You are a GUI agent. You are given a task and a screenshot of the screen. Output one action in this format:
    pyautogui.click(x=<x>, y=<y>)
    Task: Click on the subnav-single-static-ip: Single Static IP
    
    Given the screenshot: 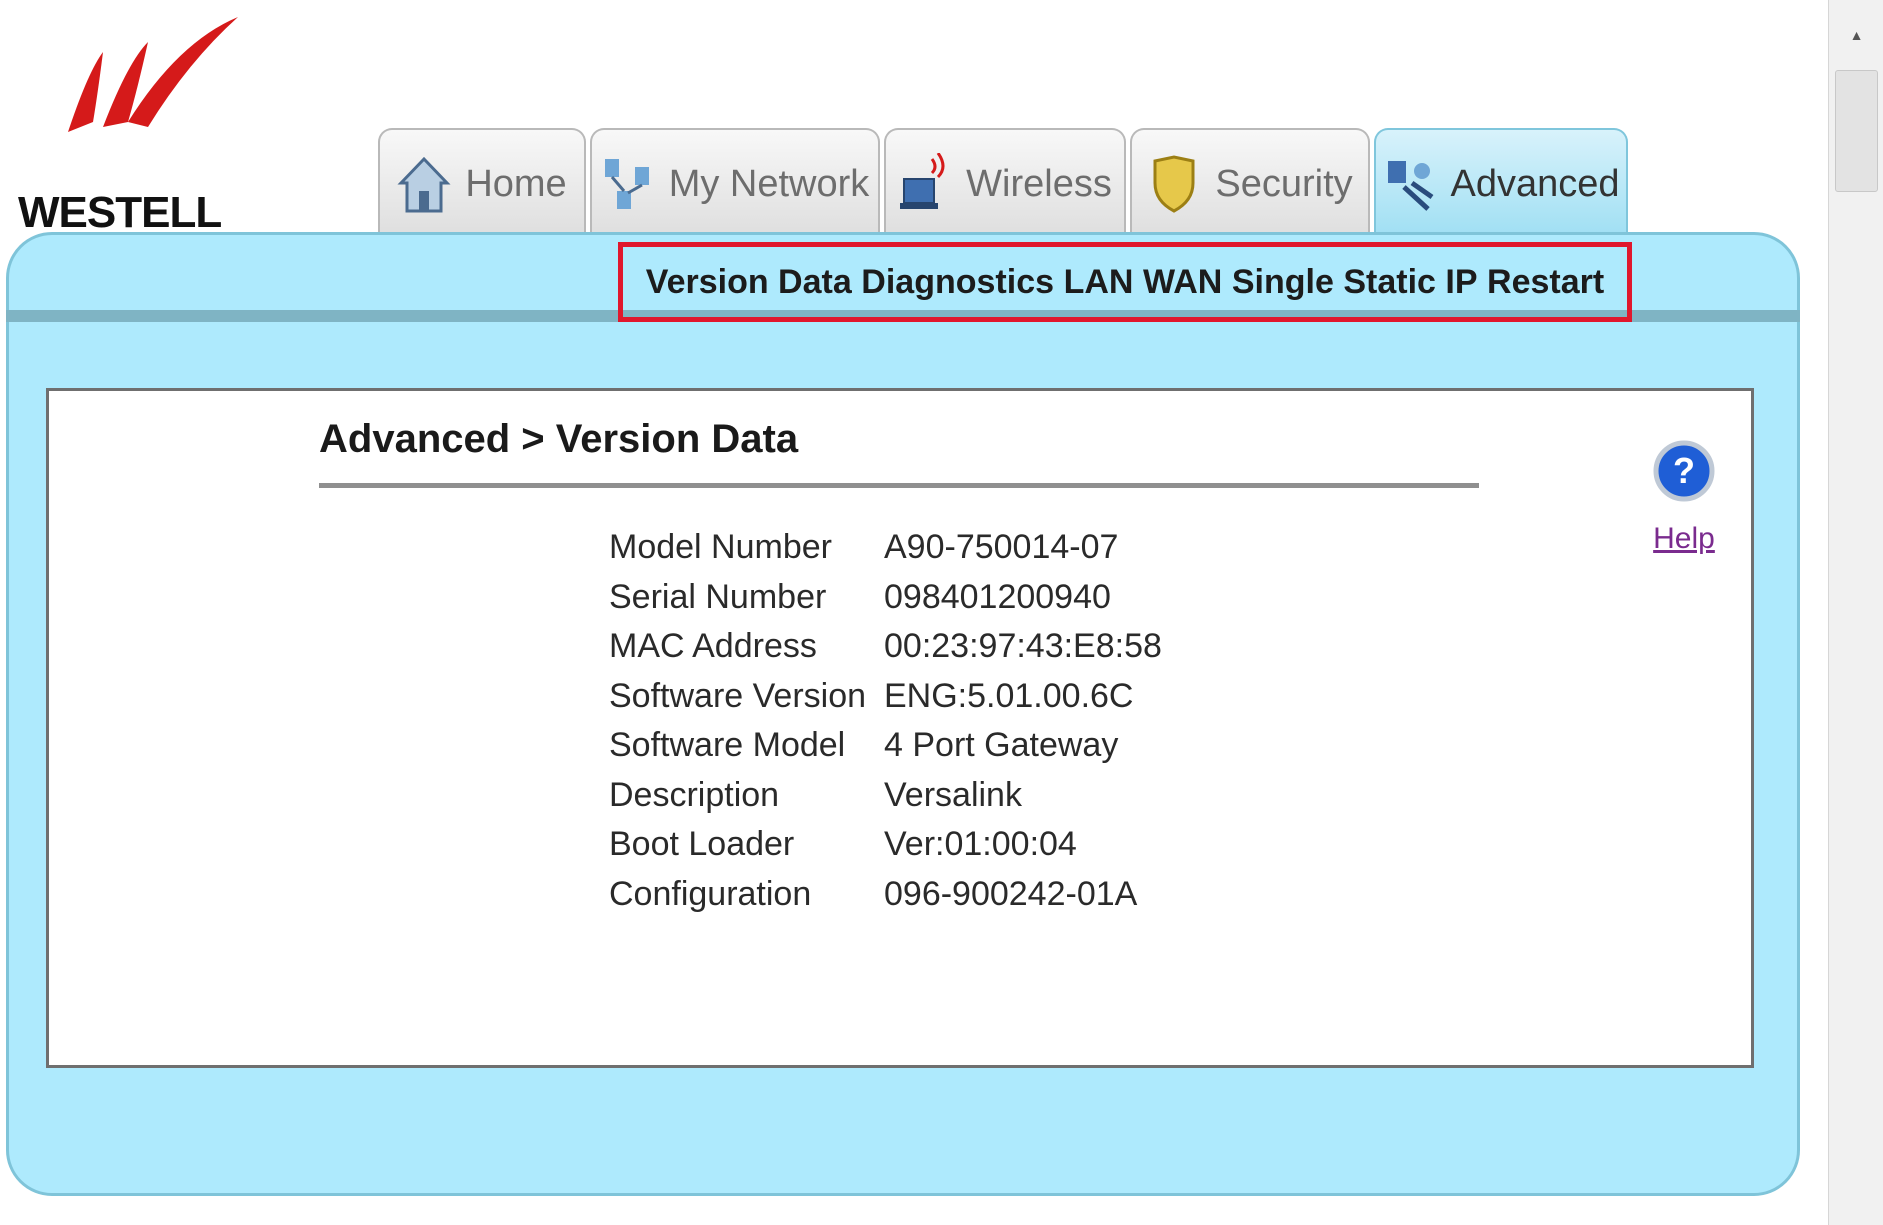 What is the action you would take?
    pyautogui.click(x=1355, y=282)
    